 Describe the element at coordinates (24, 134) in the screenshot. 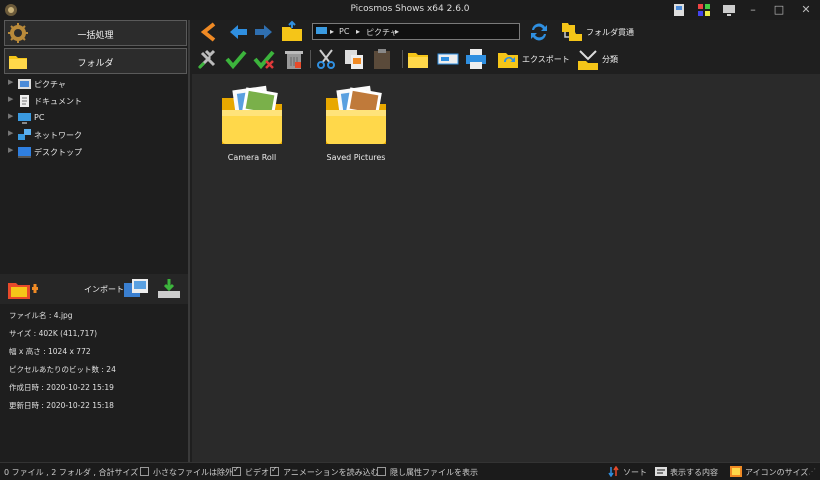

I see `network-icon` at that location.